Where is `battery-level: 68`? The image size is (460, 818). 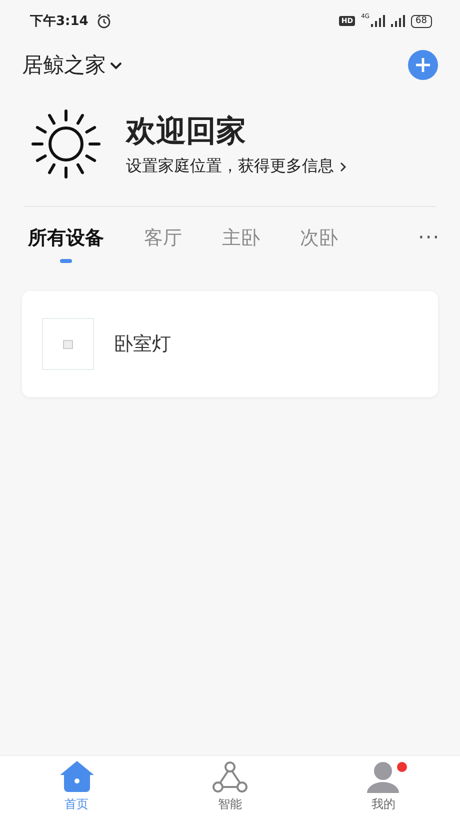 battery-level: 68 is located at coordinates (421, 21).